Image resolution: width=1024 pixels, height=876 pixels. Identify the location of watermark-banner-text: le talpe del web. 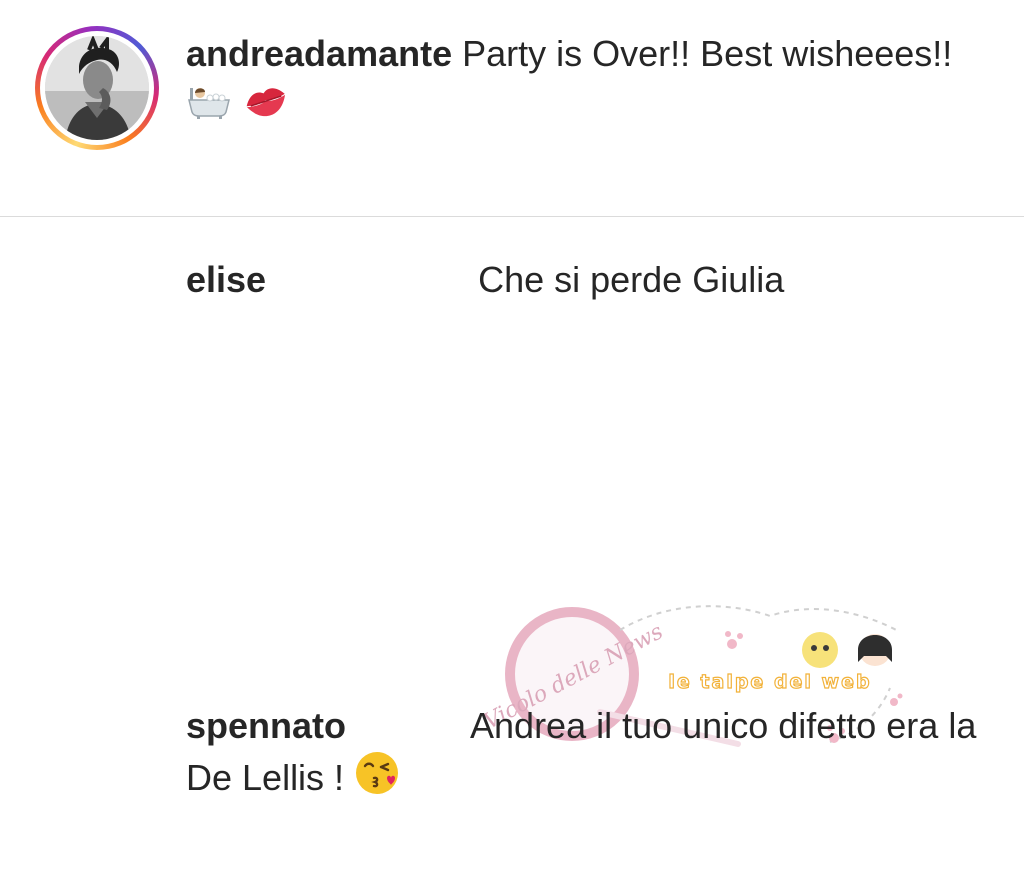
(769, 682).